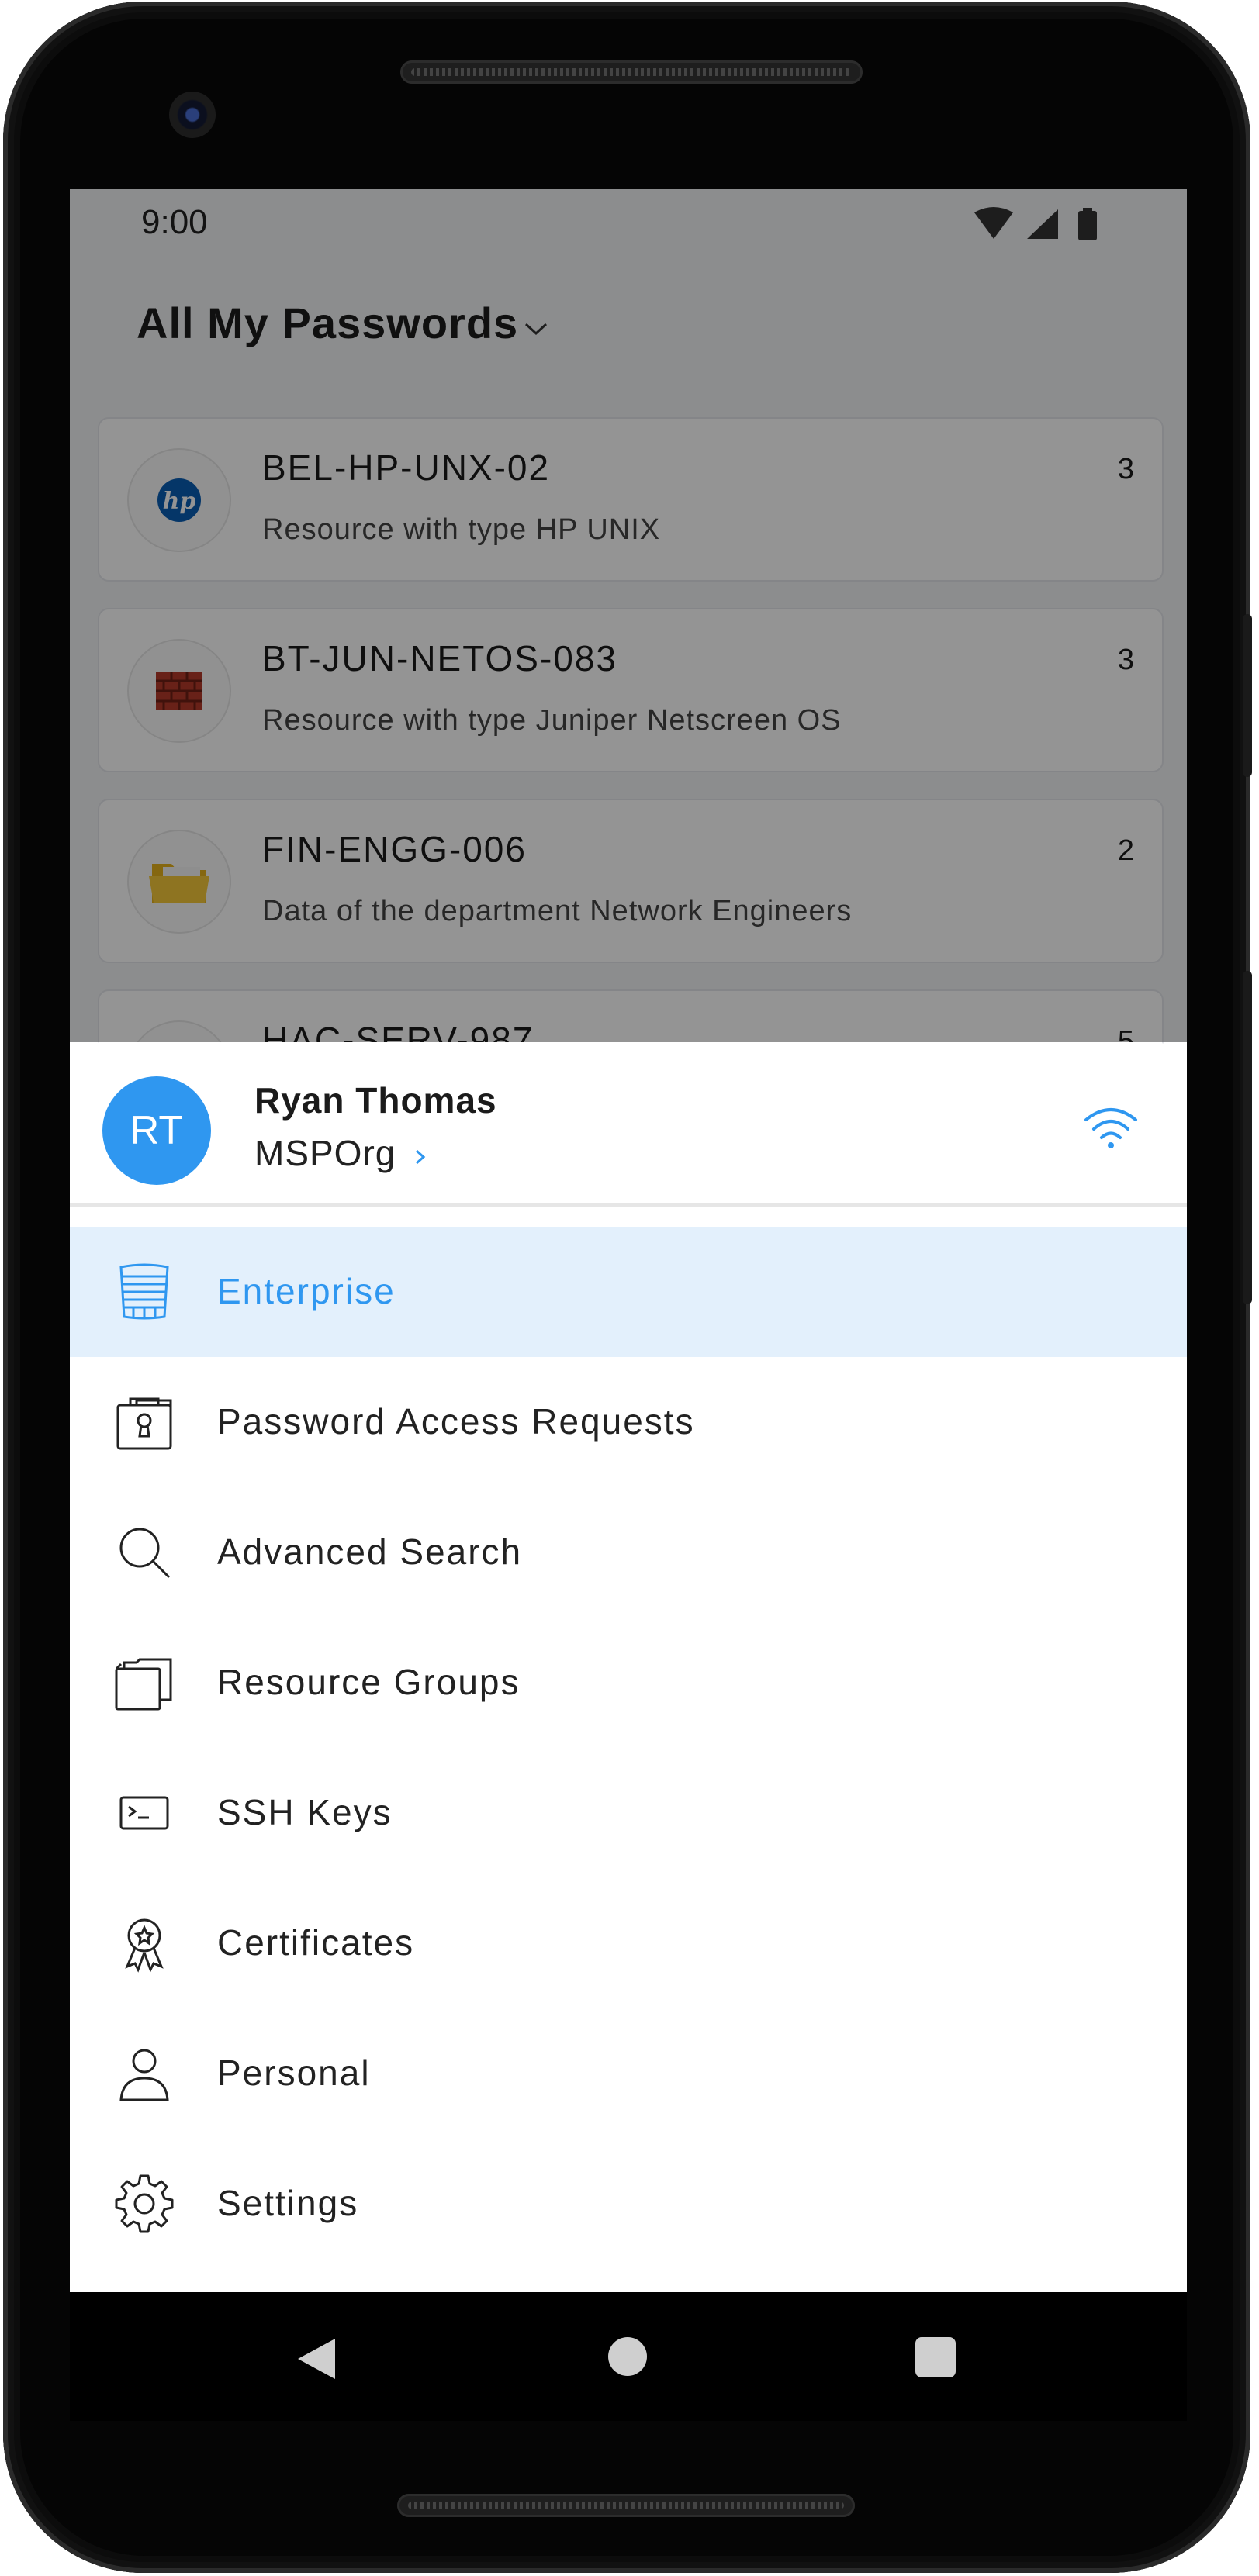 This screenshot has height=2576, width=1259. I want to click on menu-label: SSH Keys, so click(305, 1812).